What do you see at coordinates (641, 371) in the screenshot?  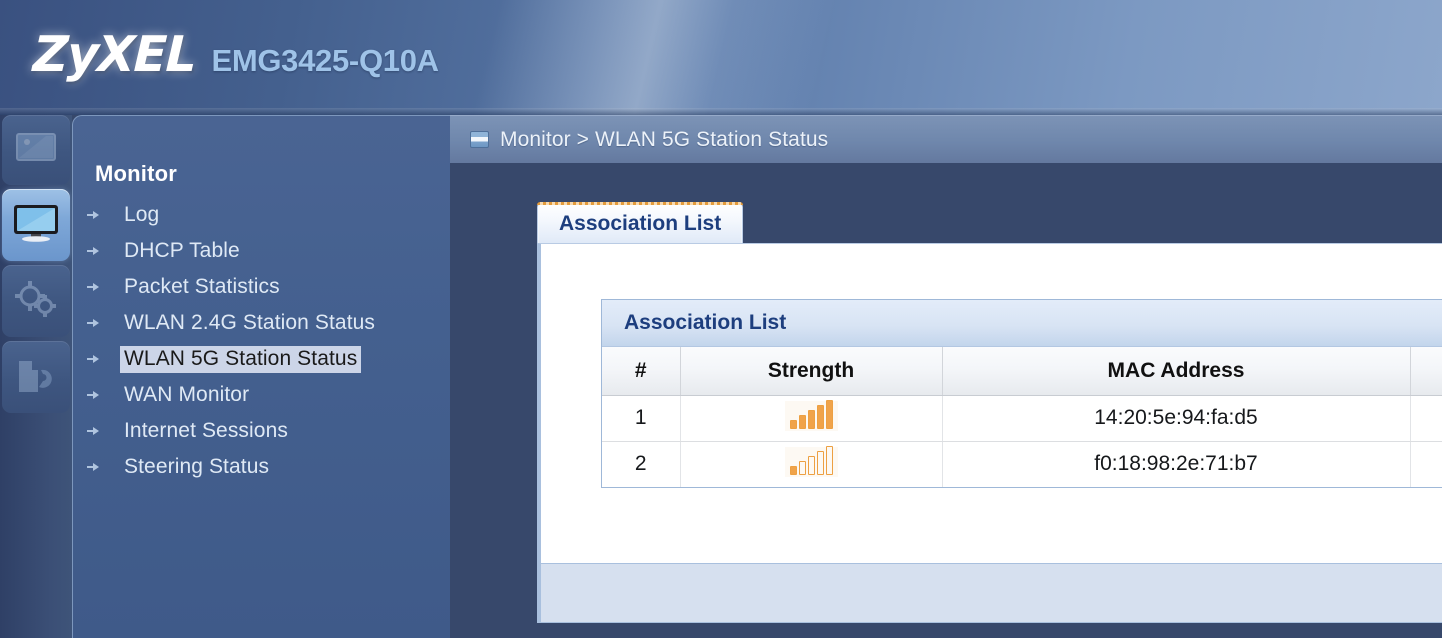 I see `column-header-index: #` at bounding box center [641, 371].